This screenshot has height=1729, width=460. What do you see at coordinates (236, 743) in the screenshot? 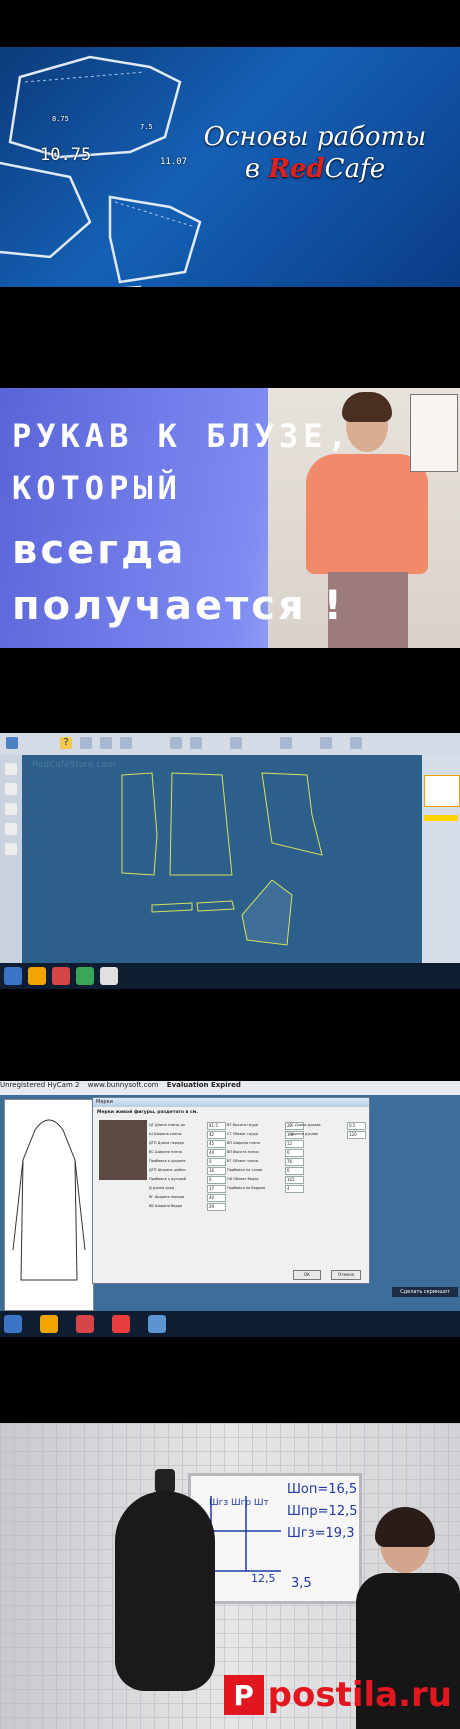
I see `pen-icon` at bounding box center [236, 743].